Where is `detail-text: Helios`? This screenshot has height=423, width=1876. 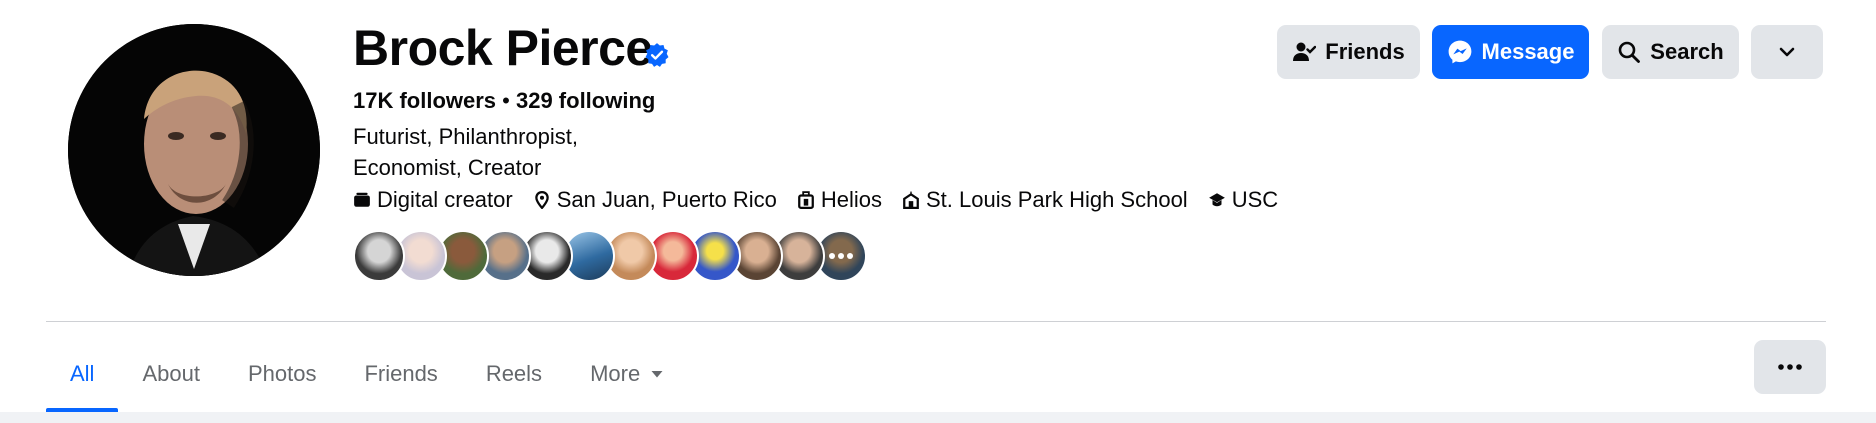 detail-text: Helios is located at coordinates (851, 199).